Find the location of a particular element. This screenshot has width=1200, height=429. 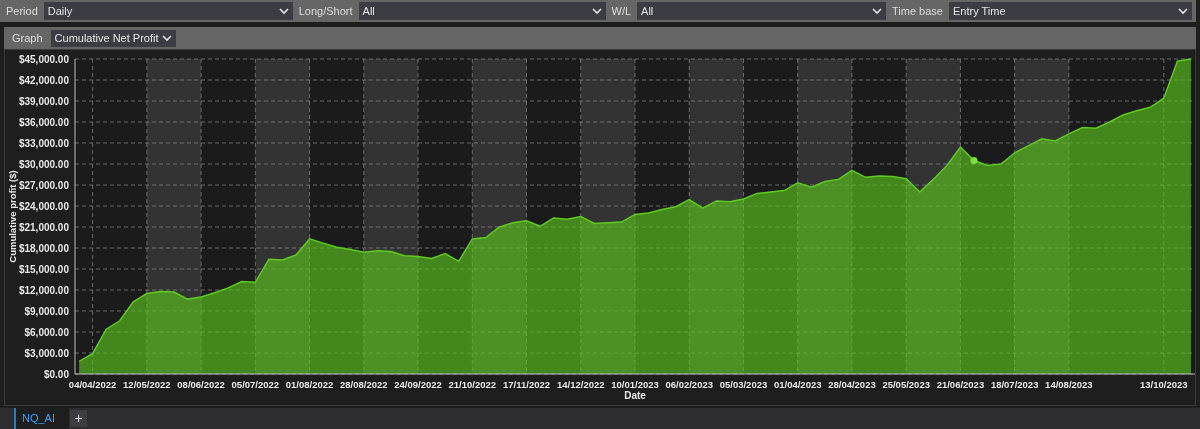

filter-label: Period is located at coordinates (22, 11).